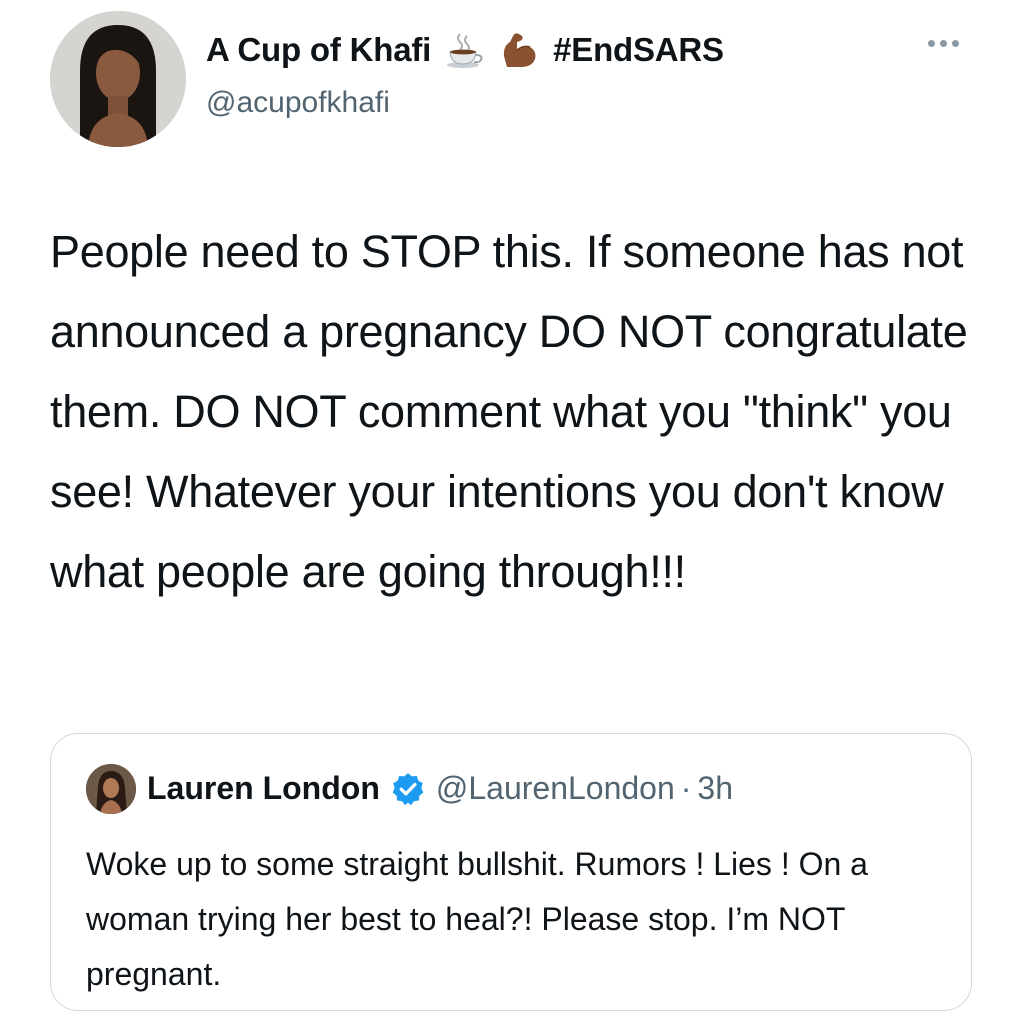 The image size is (1024, 1024). I want to click on quoted-tweet-header: Lauren London @LaurenLondon · 3h, so click(440, 788).